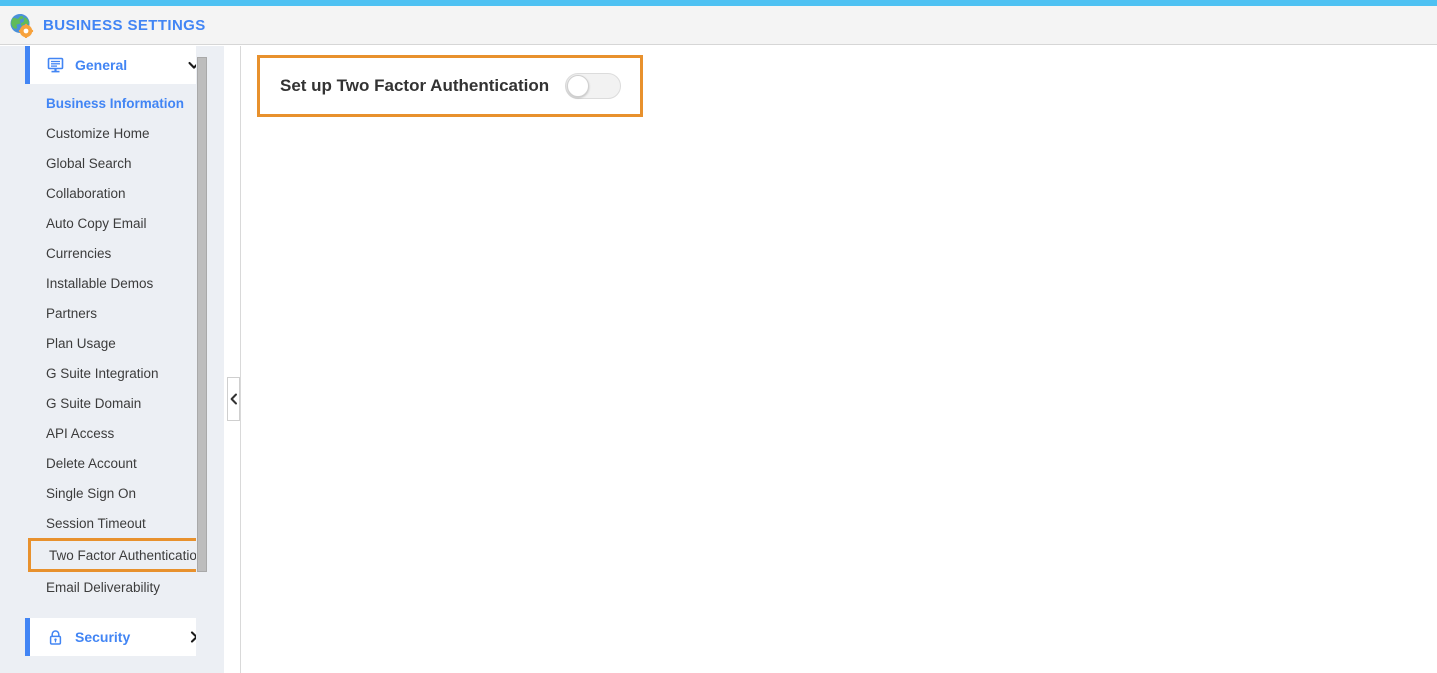 The image size is (1437, 673). What do you see at coordinates (96, 523) in the screenshot?
I see `sidebar-item-label: Session Timeout` at bounding box center [96, 523].